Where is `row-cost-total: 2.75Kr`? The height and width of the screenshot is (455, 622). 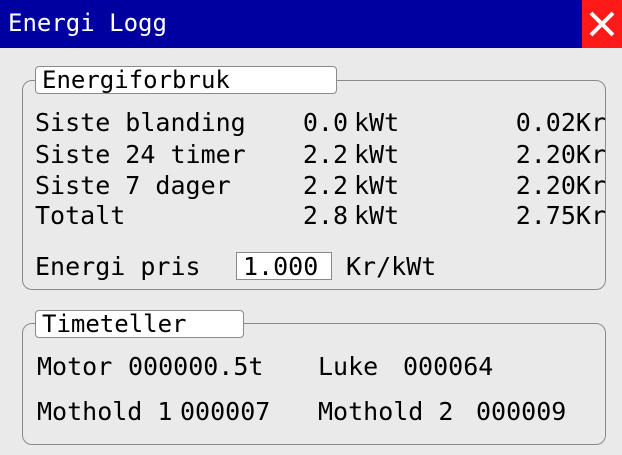 row-cost-total: 2.75Kr is located at coordinates (560, 215).